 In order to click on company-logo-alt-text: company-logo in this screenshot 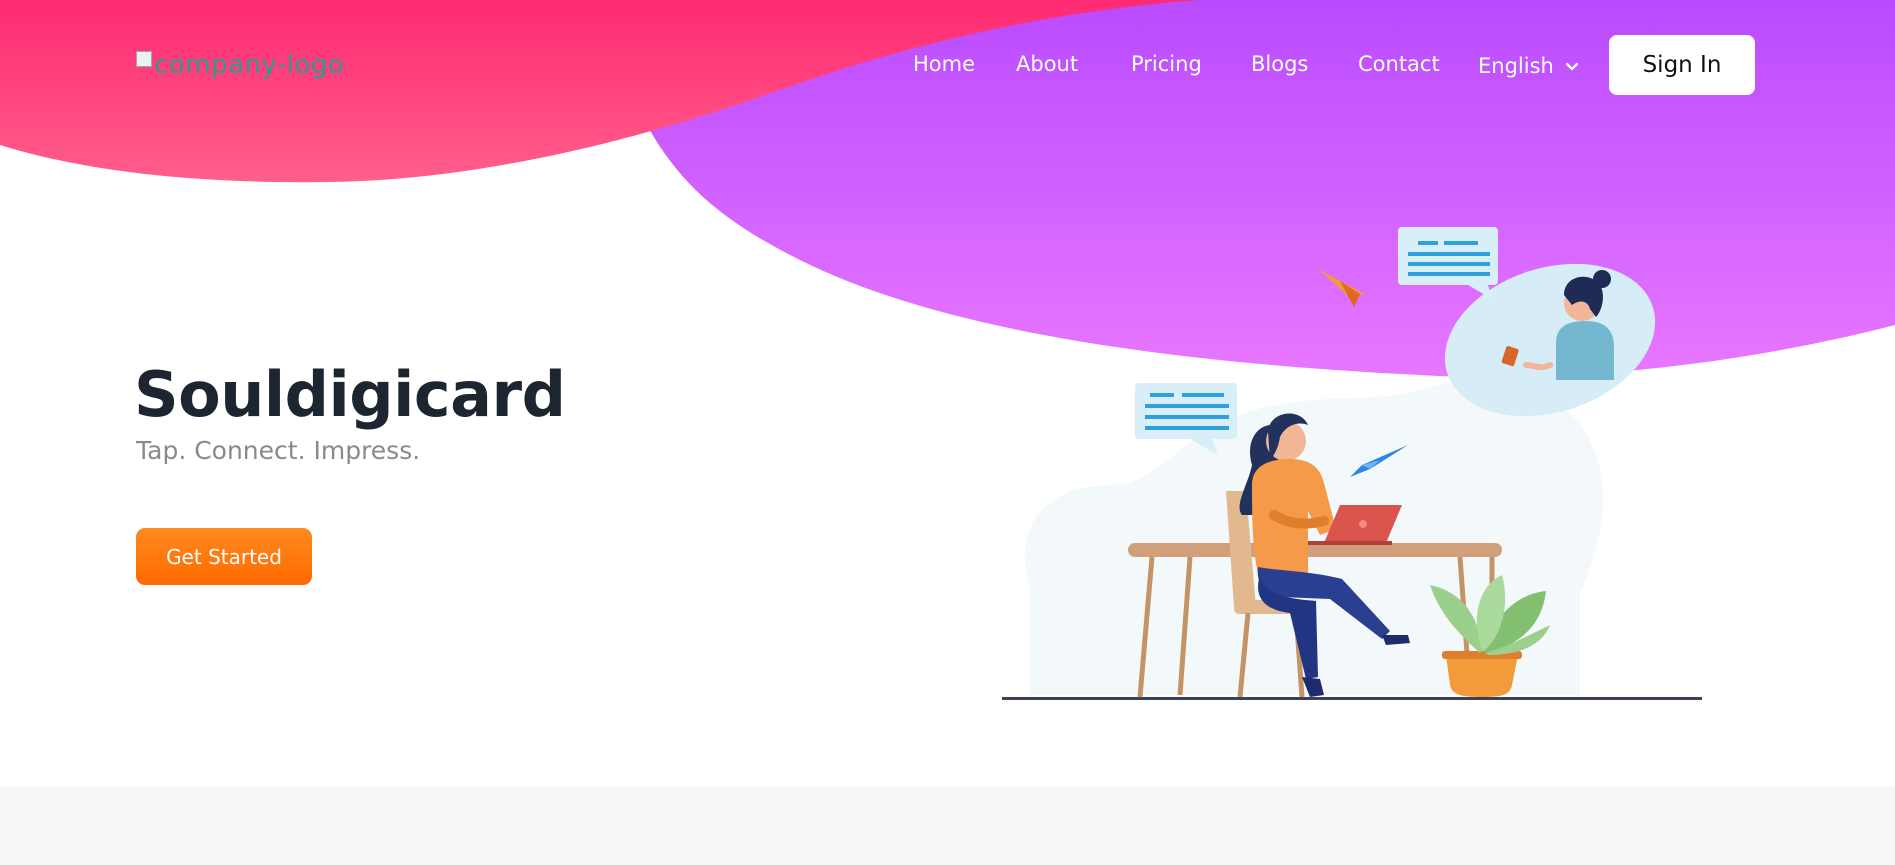, I will do `click(249, 65)`.